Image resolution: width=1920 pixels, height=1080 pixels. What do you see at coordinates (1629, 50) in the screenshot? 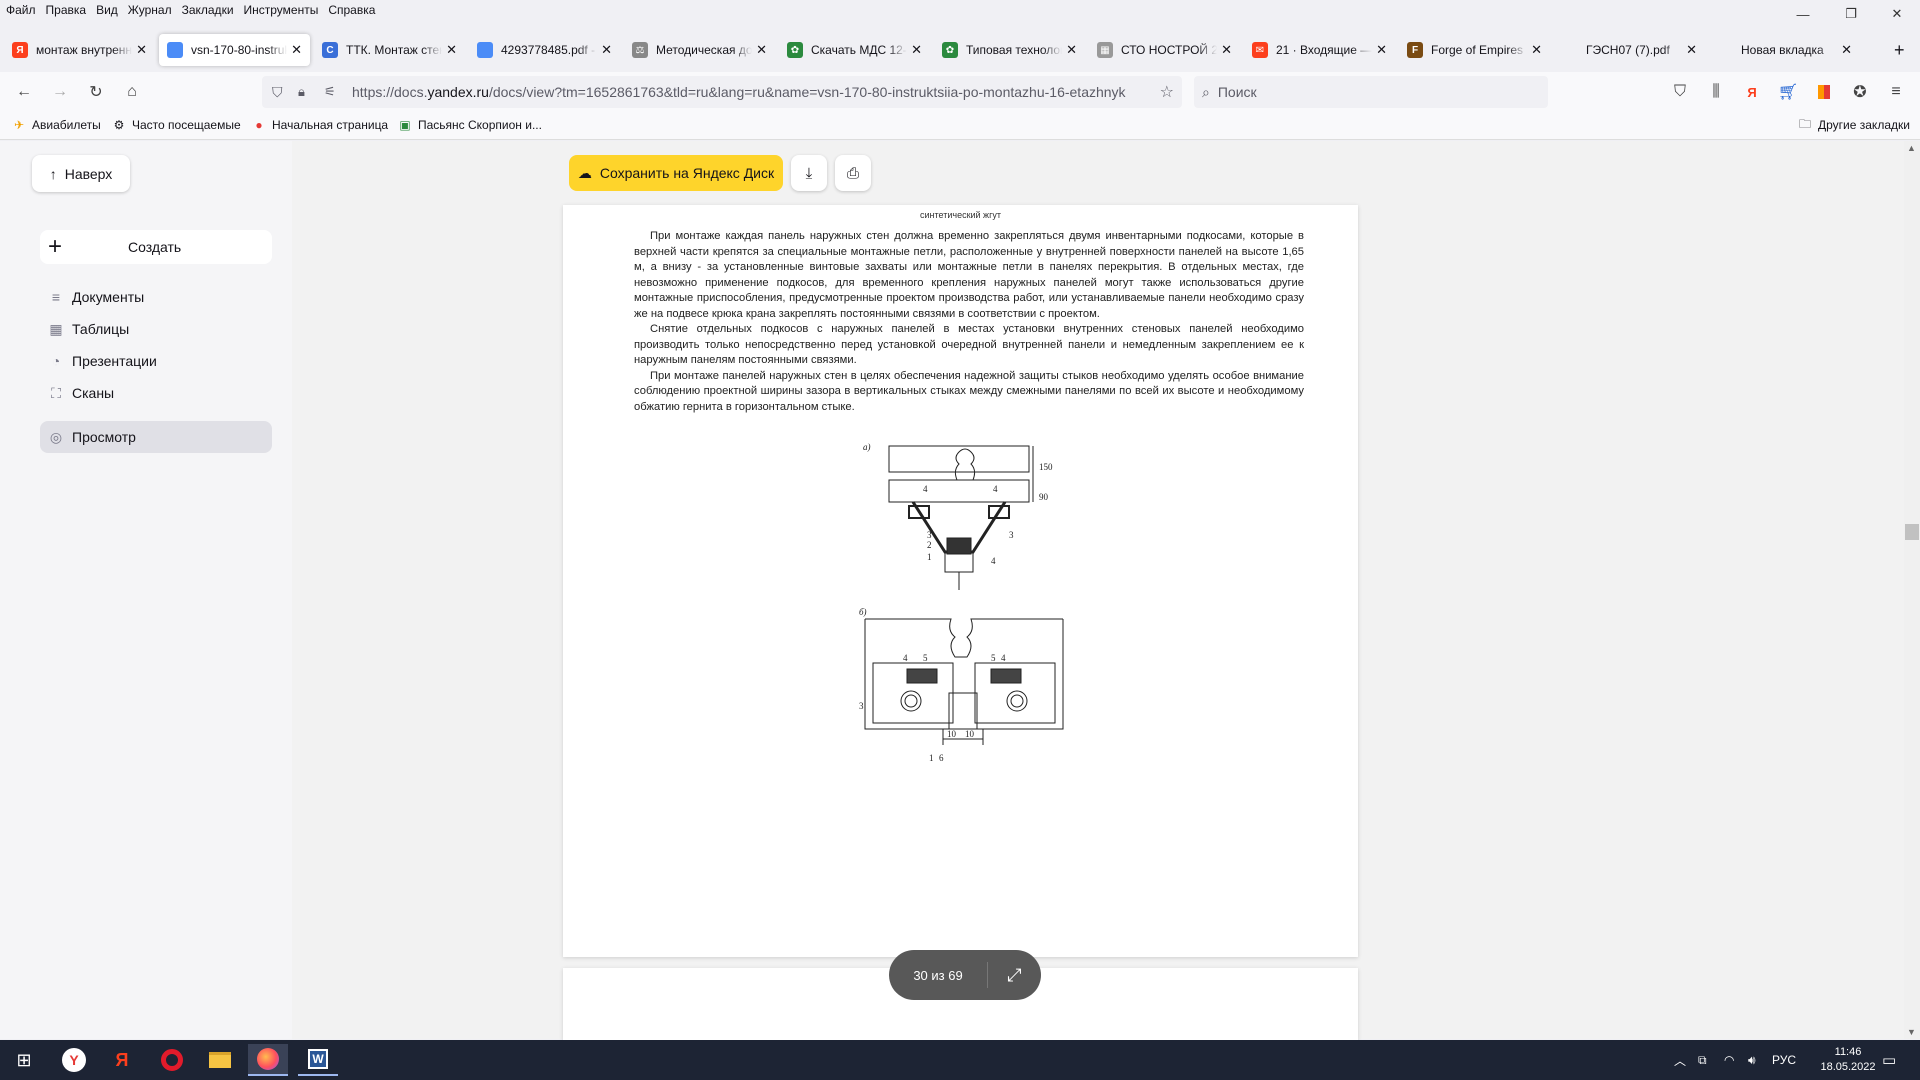
I see `browser-tab: ГЭСН07 (7).pdf ✕` at bounding box center [1629, 50].